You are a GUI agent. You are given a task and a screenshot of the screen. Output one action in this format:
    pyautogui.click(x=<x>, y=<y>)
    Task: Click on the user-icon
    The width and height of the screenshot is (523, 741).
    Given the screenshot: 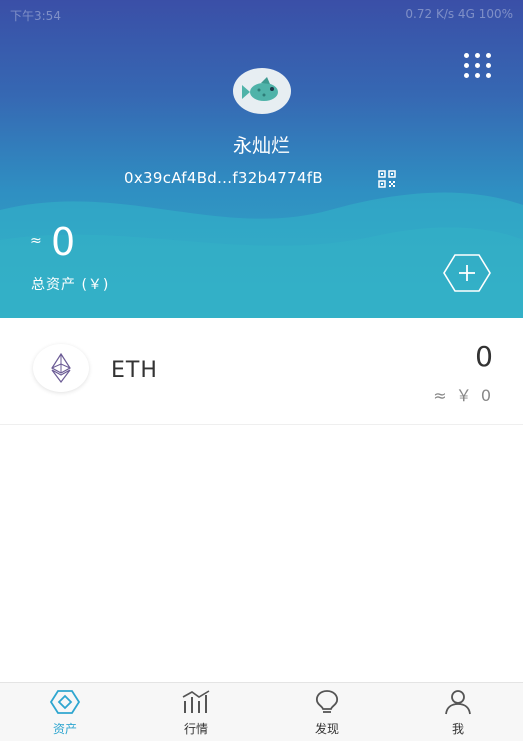 What is the action you would take?
    pyautogui.click(x=458, y=702)
    